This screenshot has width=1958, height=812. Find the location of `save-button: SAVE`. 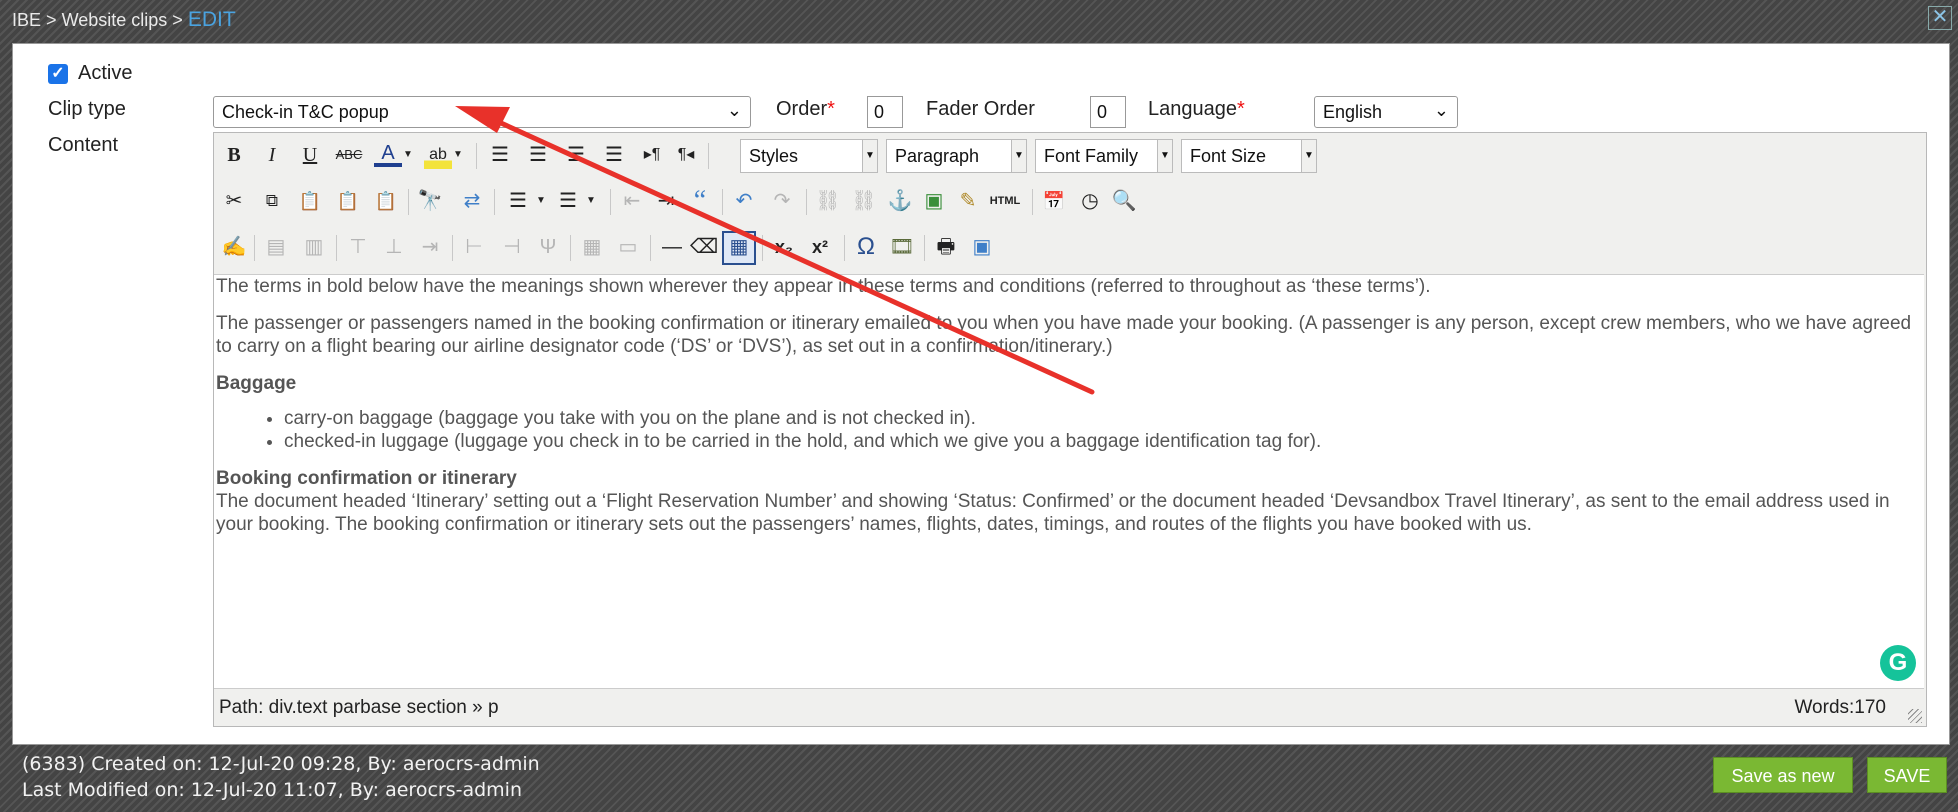

save-button: SAVE is located at coordinates (1907, 775).